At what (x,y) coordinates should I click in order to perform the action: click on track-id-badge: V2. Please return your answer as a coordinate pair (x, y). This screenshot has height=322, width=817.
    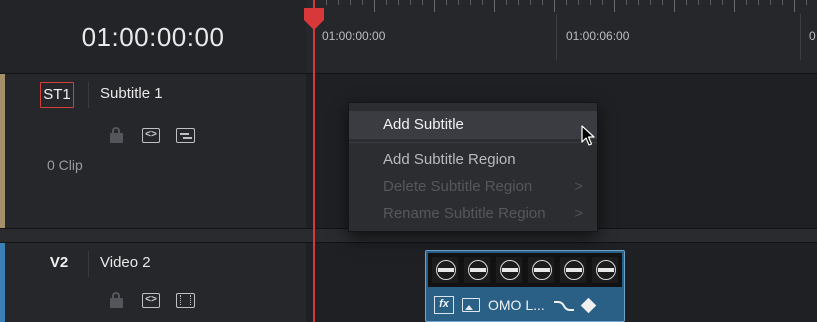
    Looking at the image, I should click on (59, 263).